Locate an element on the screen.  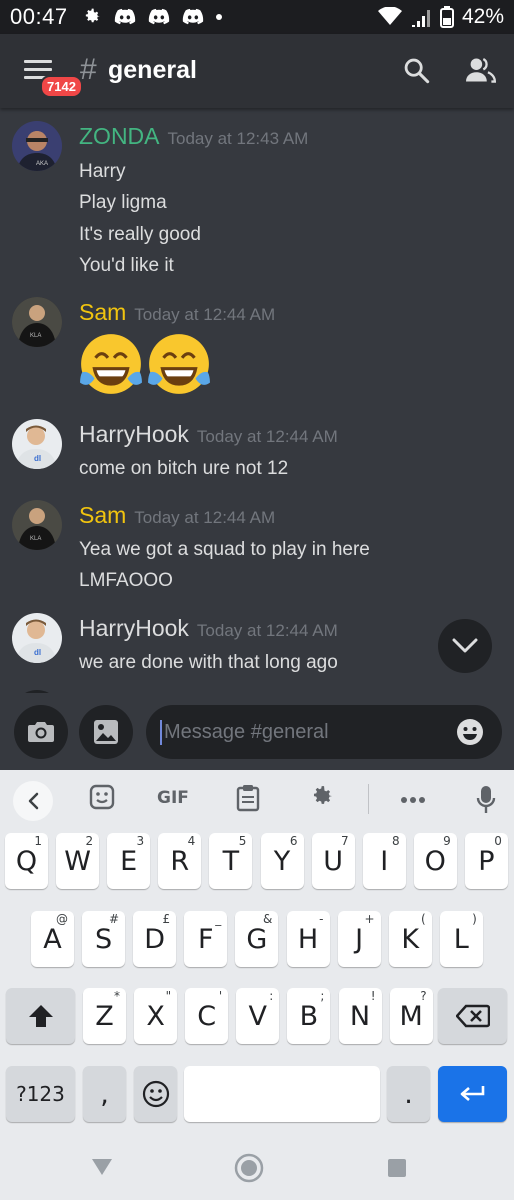
key-m: M? is located at coordinates (411, 1016).